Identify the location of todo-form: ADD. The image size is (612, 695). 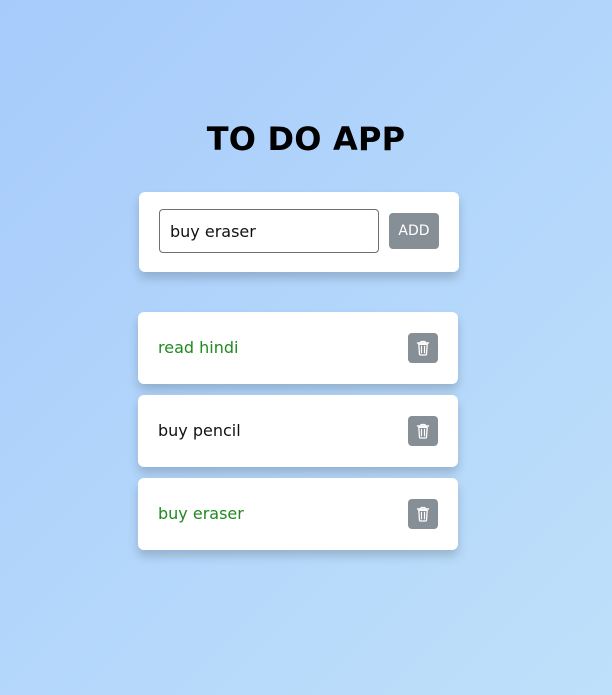
(299, 232).